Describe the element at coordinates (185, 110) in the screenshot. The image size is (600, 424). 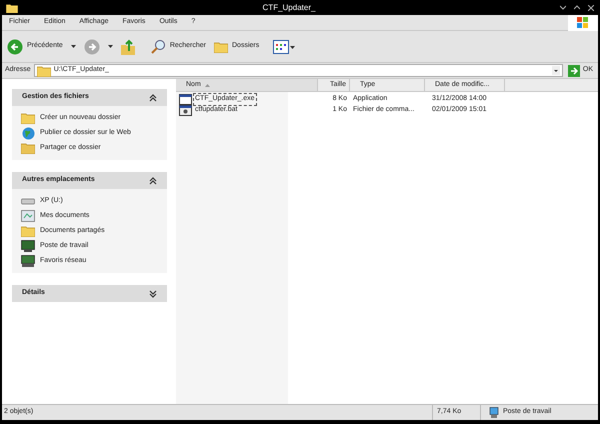
I see `batch-file-icon` at that location.